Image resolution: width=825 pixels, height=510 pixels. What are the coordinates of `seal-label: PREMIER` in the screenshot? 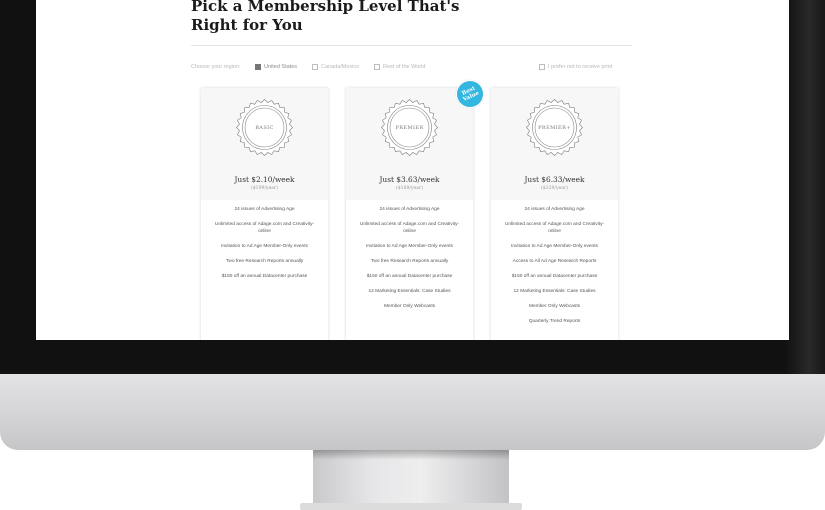 It's located at (409, 127).